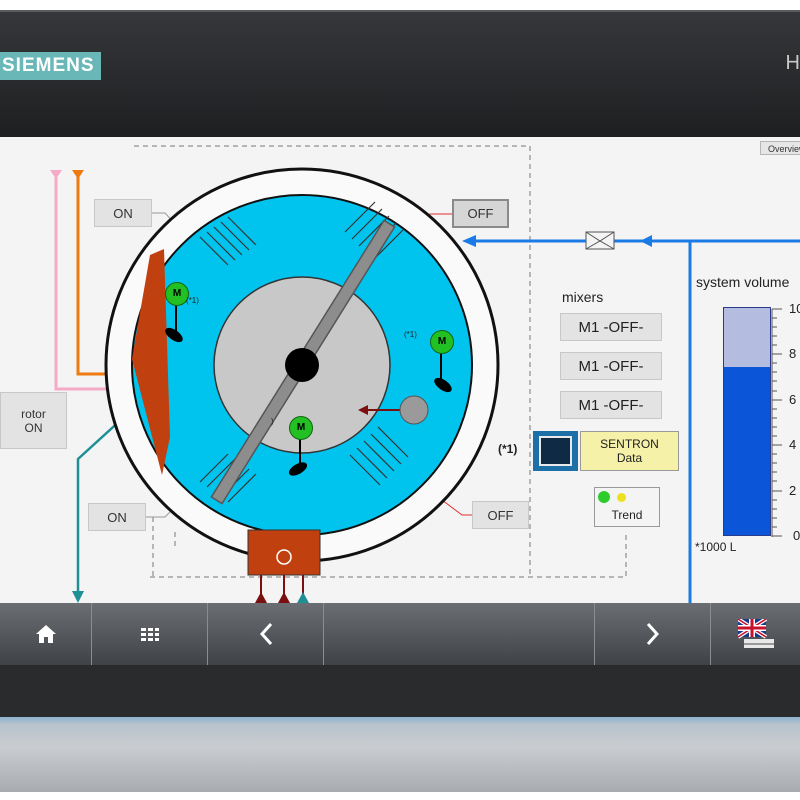 This screenshot has height=800, width=800. Describe the element at coordinates (780, 148) in the screenshot. I see `overview-button: Overview` at that location.